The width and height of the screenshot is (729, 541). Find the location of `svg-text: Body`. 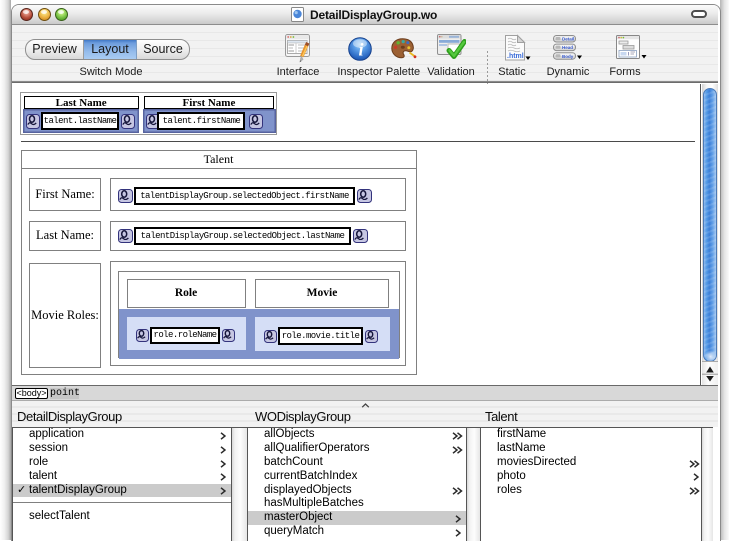

svg-text: Body is located at coordinates (568, 56).